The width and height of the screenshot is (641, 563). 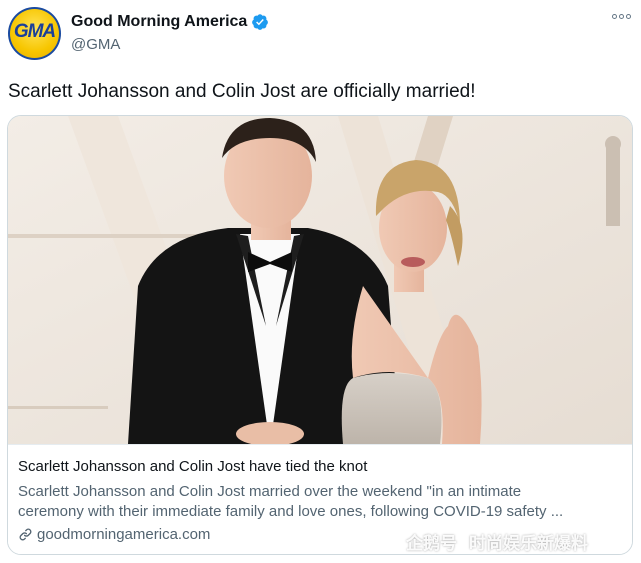 I want to click on link-icon, so click(x=25, y=534).